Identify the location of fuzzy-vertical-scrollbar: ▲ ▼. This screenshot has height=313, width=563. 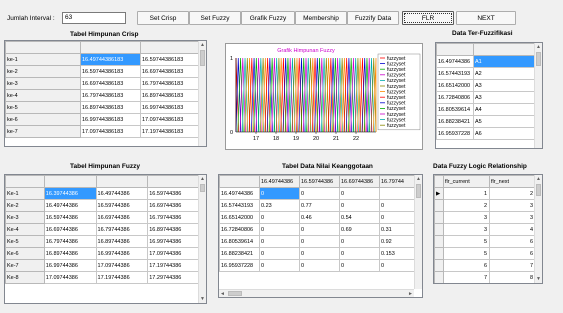
(202, 239).